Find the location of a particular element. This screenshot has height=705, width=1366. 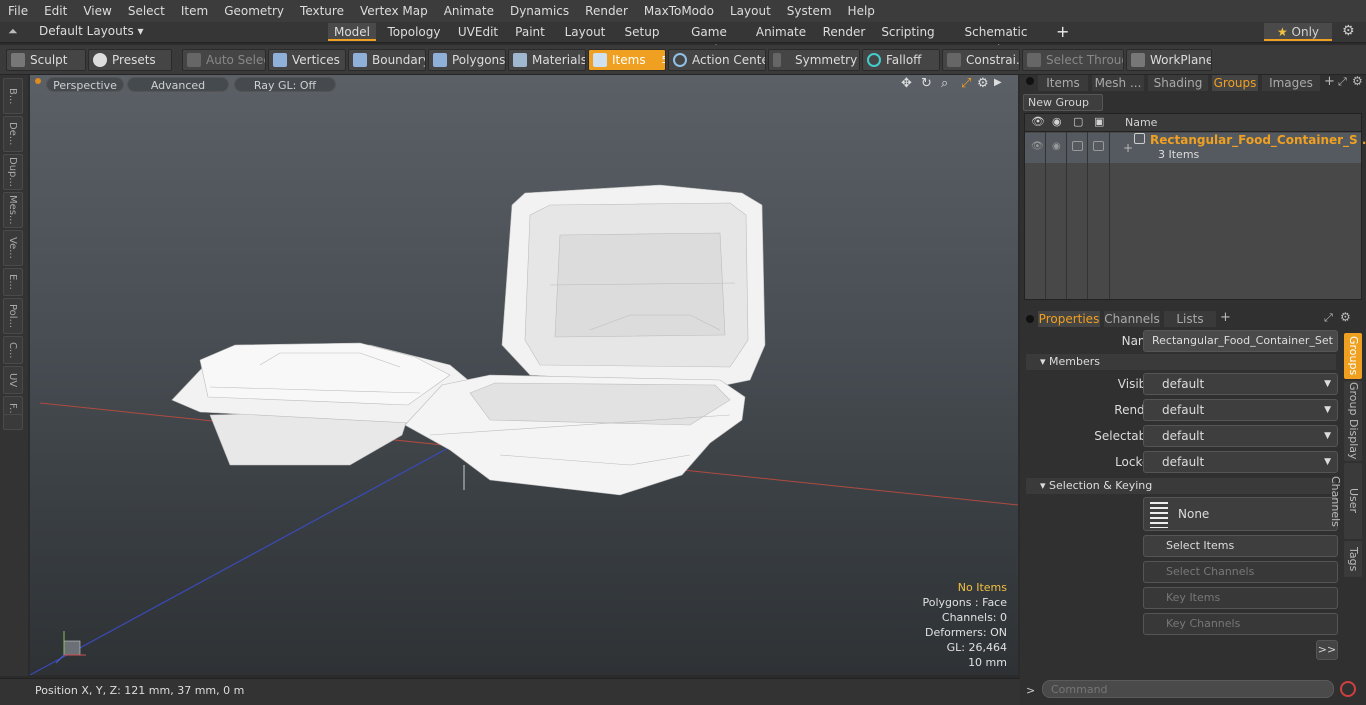

tab-game-tools: Game Tools is located at coordinates (709, 40).